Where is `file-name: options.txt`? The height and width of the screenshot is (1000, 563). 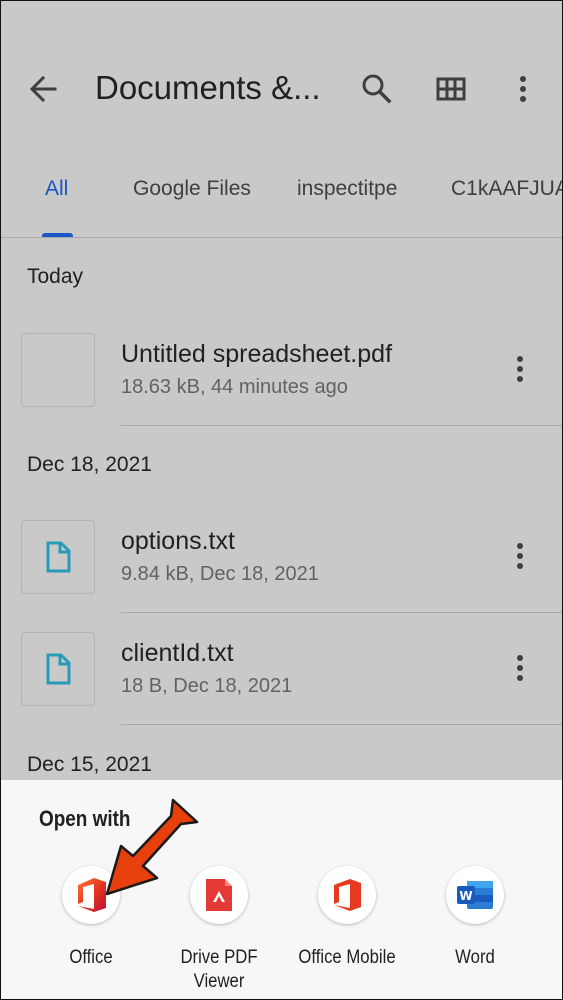 file-name: options.txt is located at coordinates (178, 541).